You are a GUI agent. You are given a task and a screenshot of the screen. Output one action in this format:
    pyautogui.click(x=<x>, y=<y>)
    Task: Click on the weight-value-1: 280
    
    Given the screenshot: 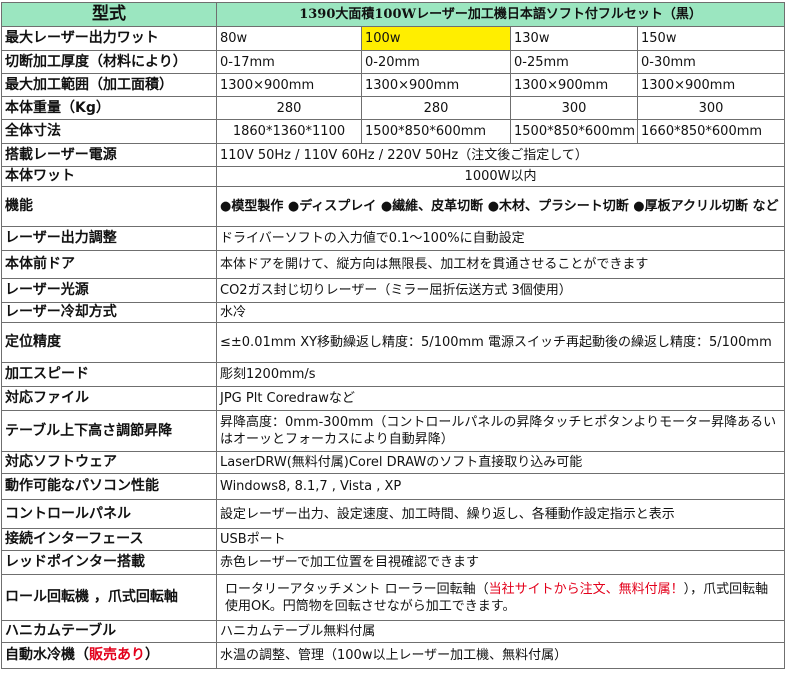 What is the action you would take?
    pyautogui.click(x=289, y=108)
    